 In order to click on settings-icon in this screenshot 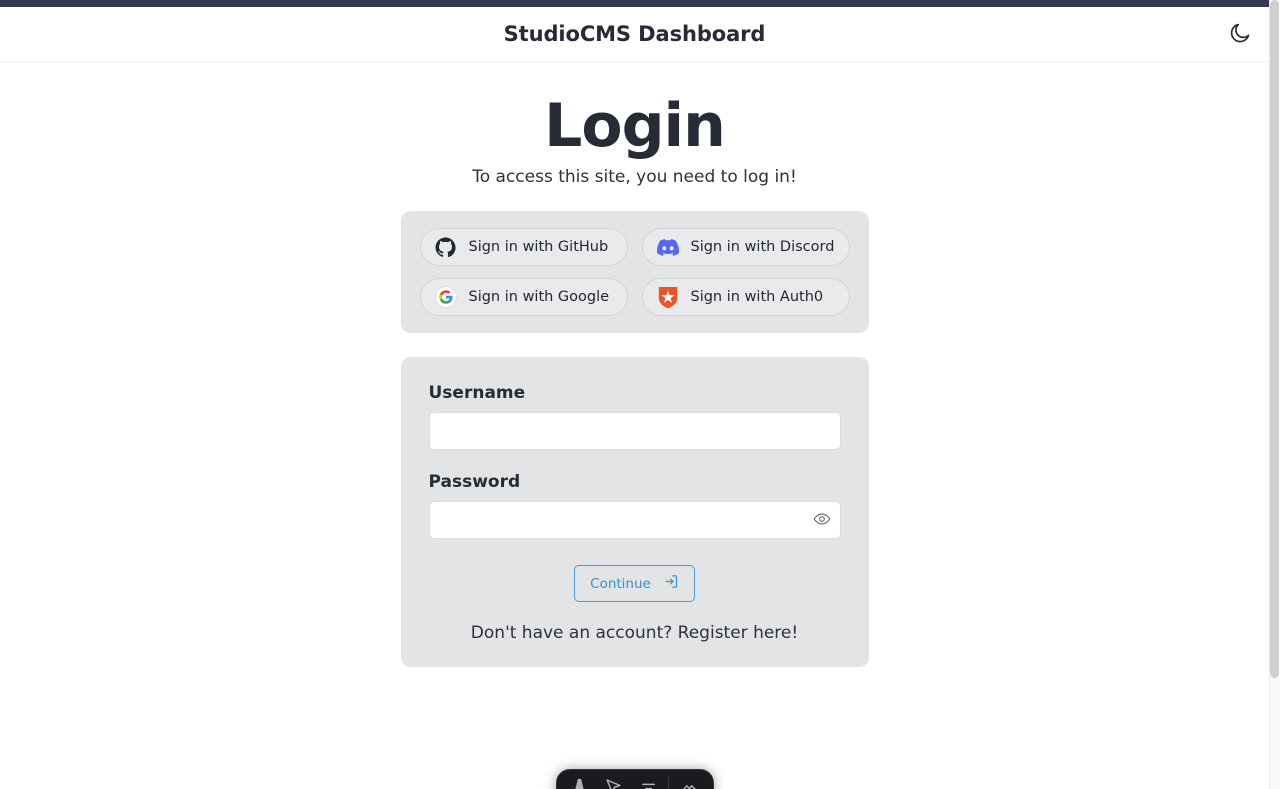, I will do `click(689, 783)`.